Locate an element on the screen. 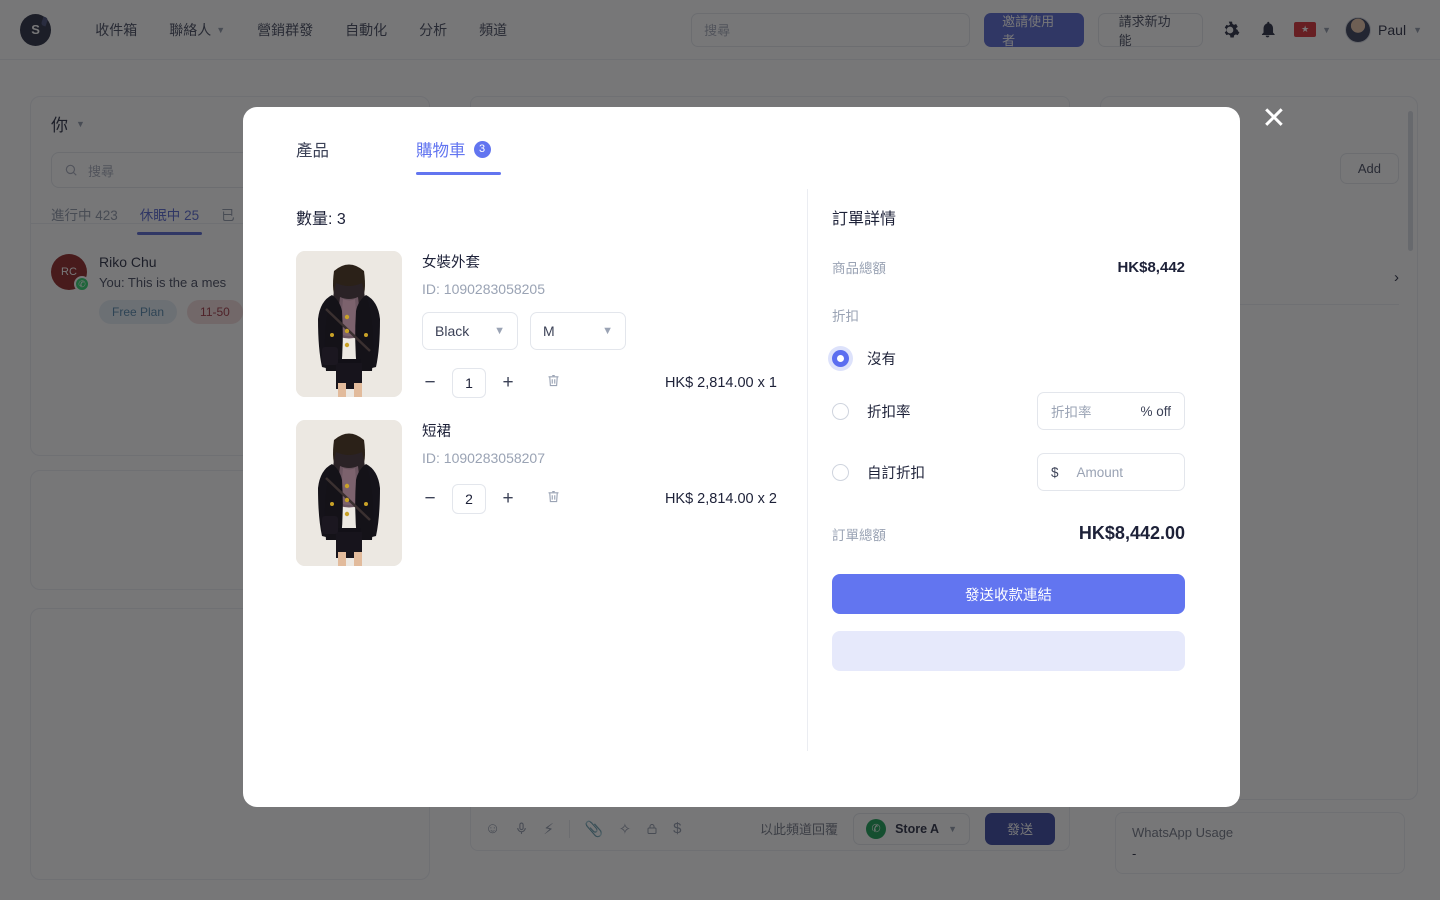 Image resolution: width=1440 pixels, height=900 pixels. product-id: ID: 1090283058207 is located at coordinates (483, 458).